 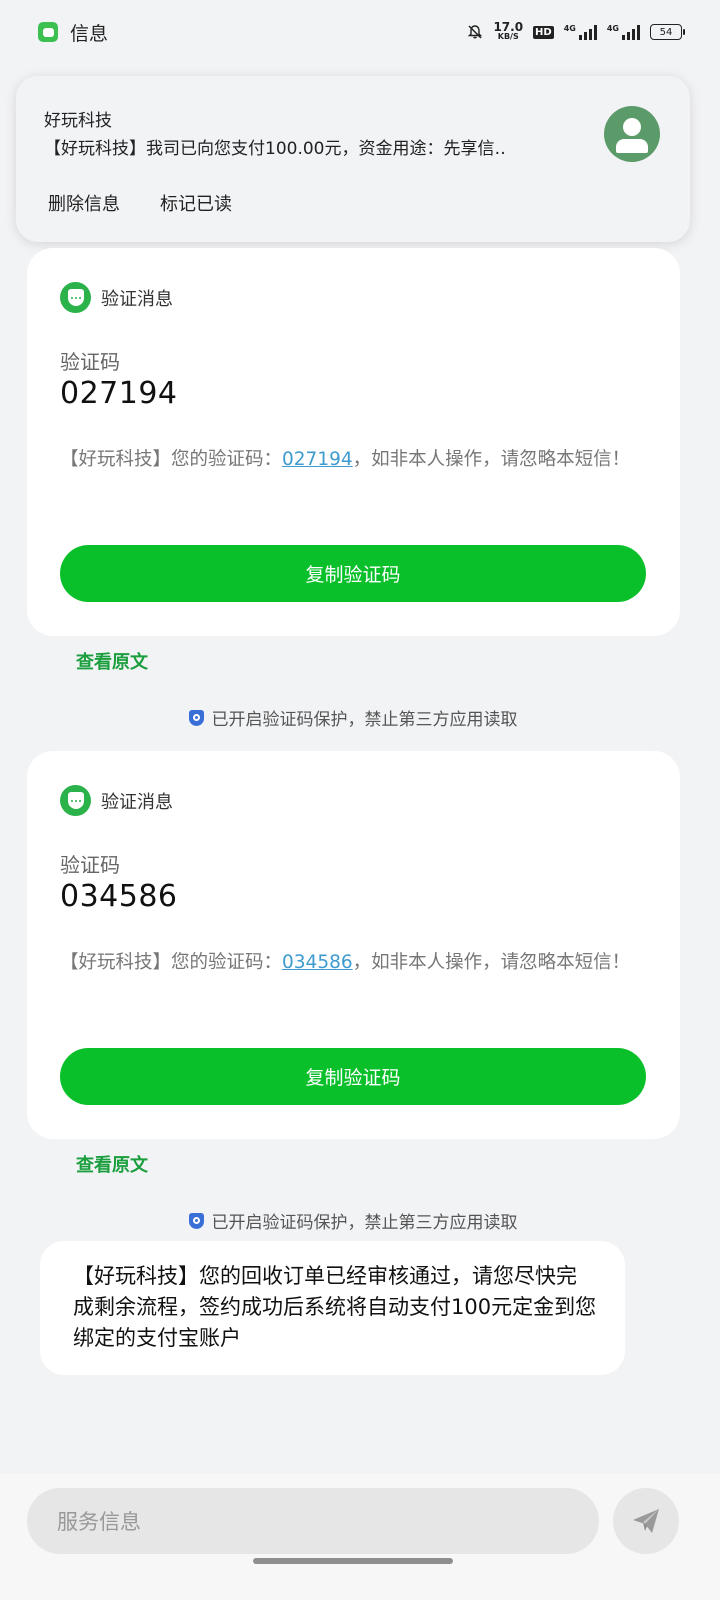 What do you see at coordinates (89, 33) in the screenshot?
I see `status-app-name: 信息` at bounding box center [89, 33].